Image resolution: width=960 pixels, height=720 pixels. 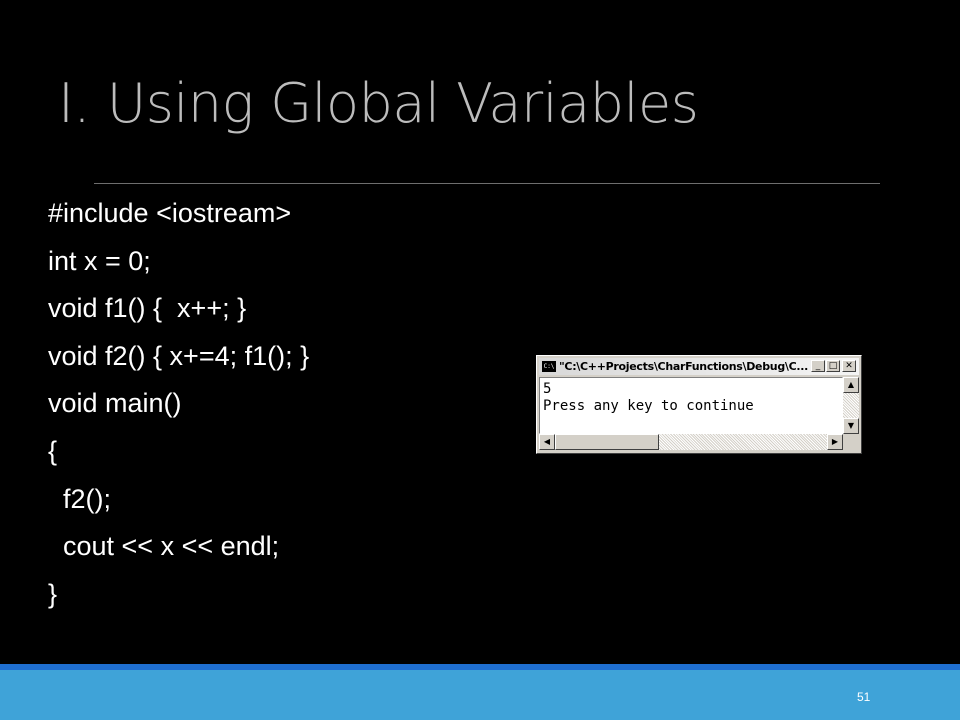 What do you see at coordinates (835, 442) in the screenshot?
I see `scroll-right-arrow-icon: ▶` at bounding box center [835, 442].